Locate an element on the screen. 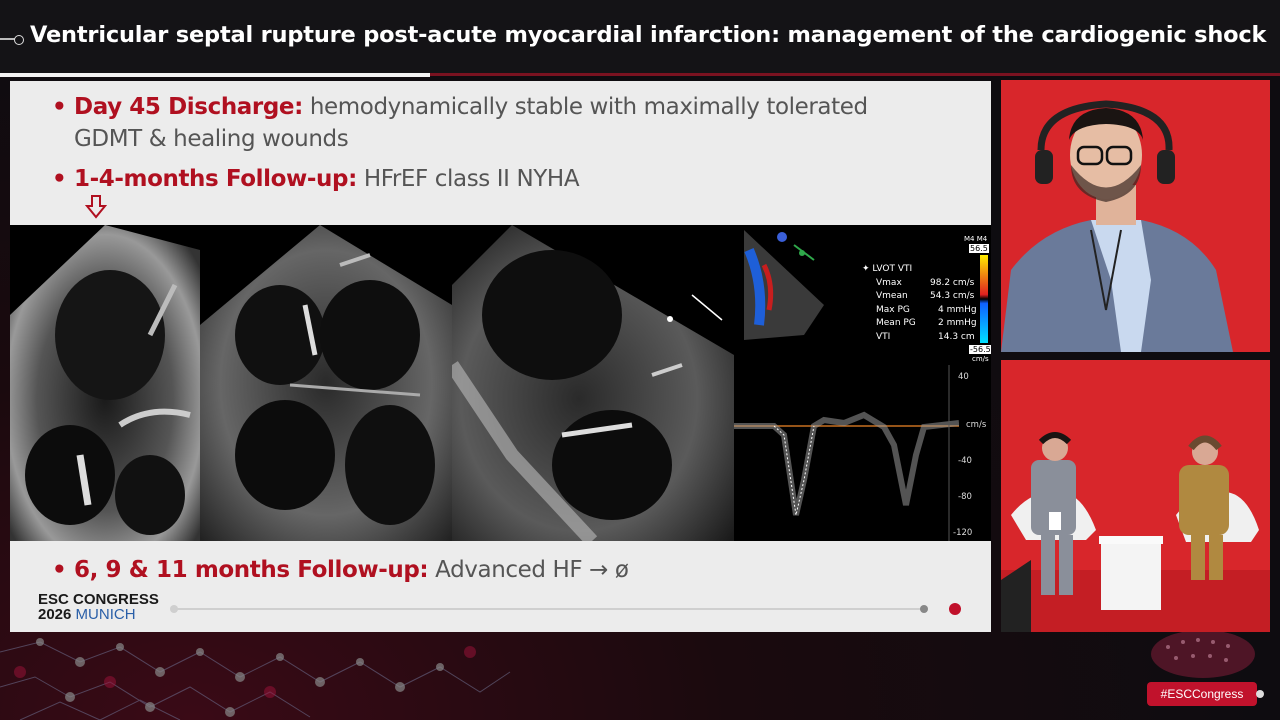 This screenshot has width=1280, height=720. scale-top-label: M4 M4 is located at coordinates (976, 239).